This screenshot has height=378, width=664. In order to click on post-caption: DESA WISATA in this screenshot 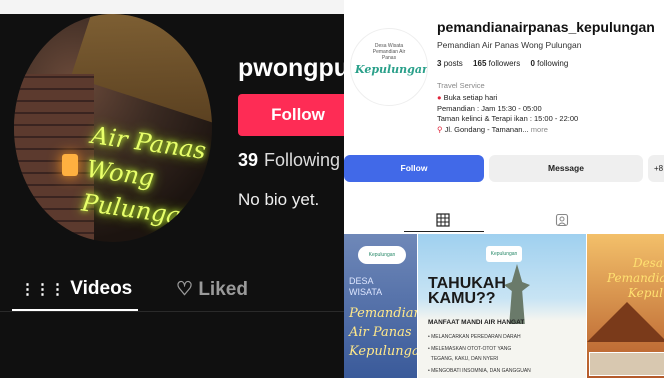, I will do `click(366, 286)`.